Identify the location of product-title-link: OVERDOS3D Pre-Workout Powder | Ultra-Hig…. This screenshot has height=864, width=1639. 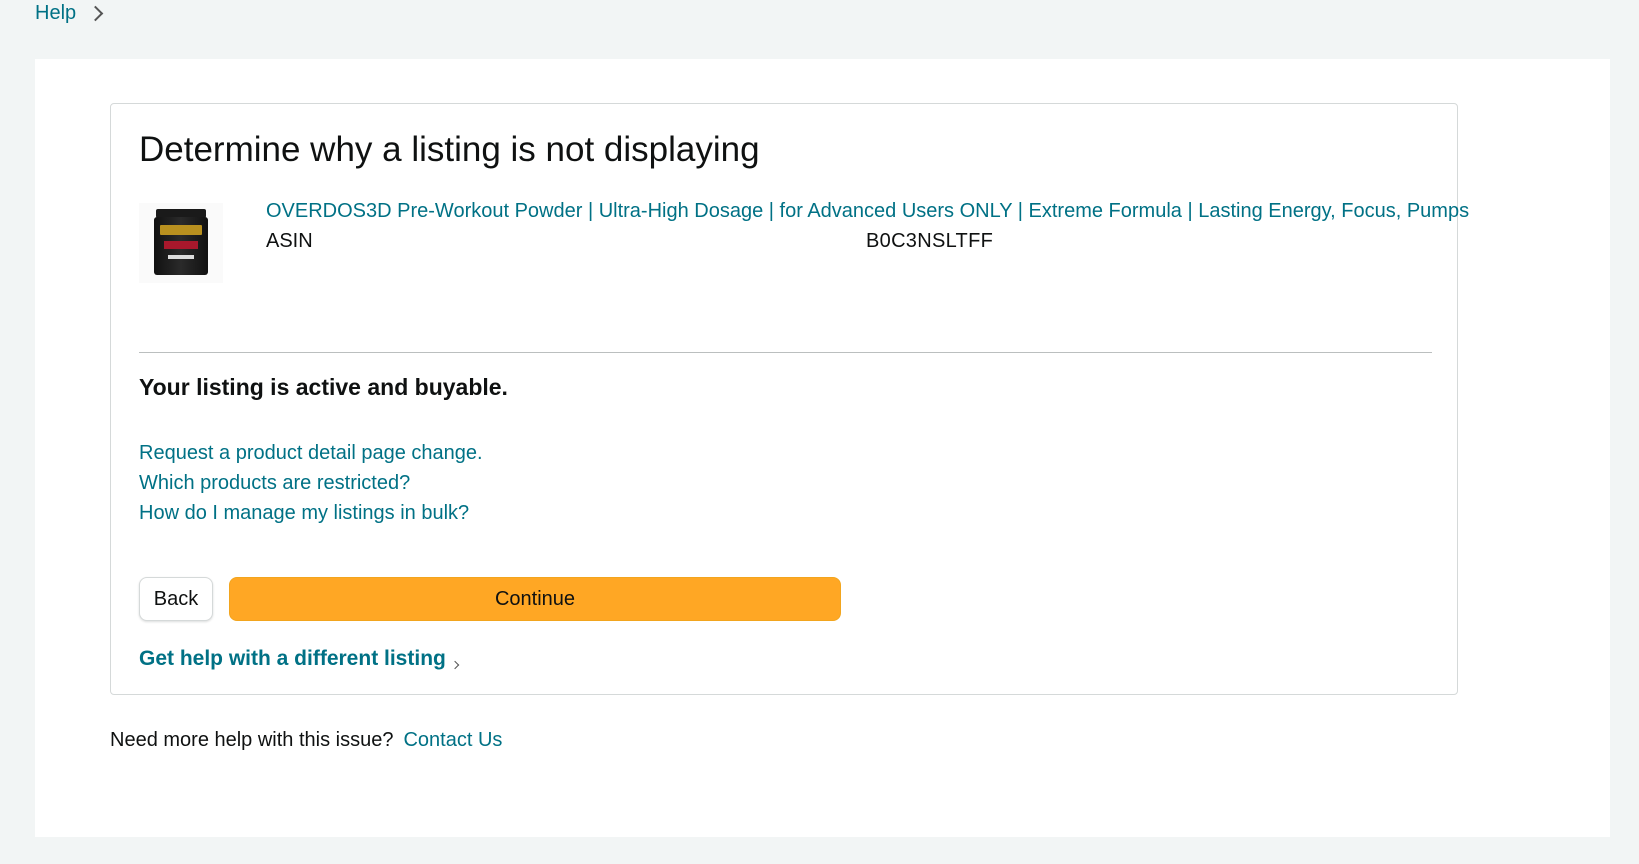
(904, 211).